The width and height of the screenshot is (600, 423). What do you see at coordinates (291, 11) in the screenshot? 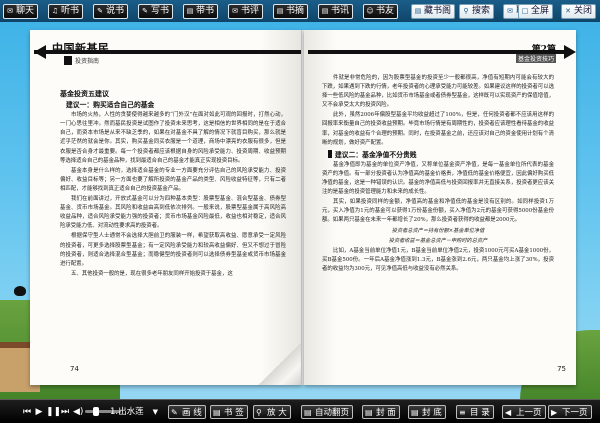
I see `excerpt-button: ▤ 书摘` at bounding box center [291, 11].